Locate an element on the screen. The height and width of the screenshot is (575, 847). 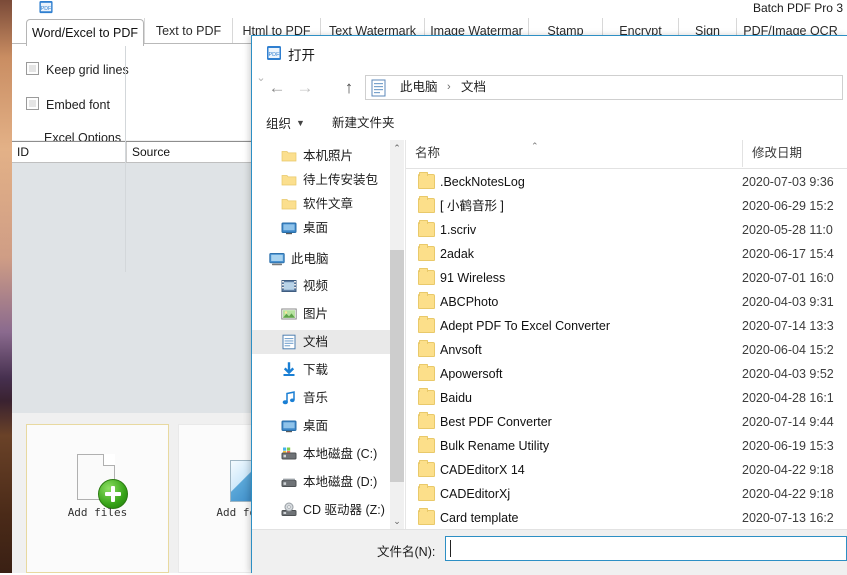
tree-item-9: 音乐 is located at coordinates (321, 398).